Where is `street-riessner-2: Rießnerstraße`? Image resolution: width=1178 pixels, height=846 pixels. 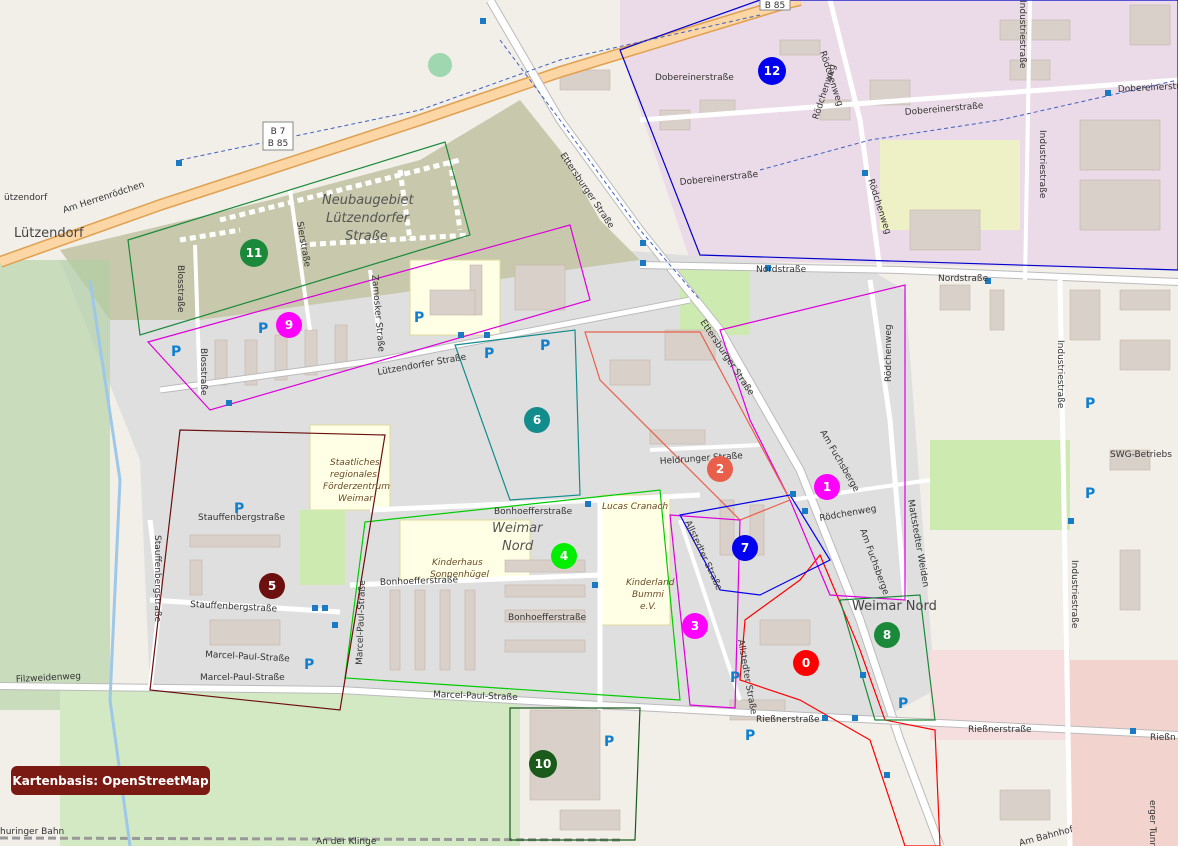 street-riessner-2: Rießnerstraße is located at coordinates (1000, 730).